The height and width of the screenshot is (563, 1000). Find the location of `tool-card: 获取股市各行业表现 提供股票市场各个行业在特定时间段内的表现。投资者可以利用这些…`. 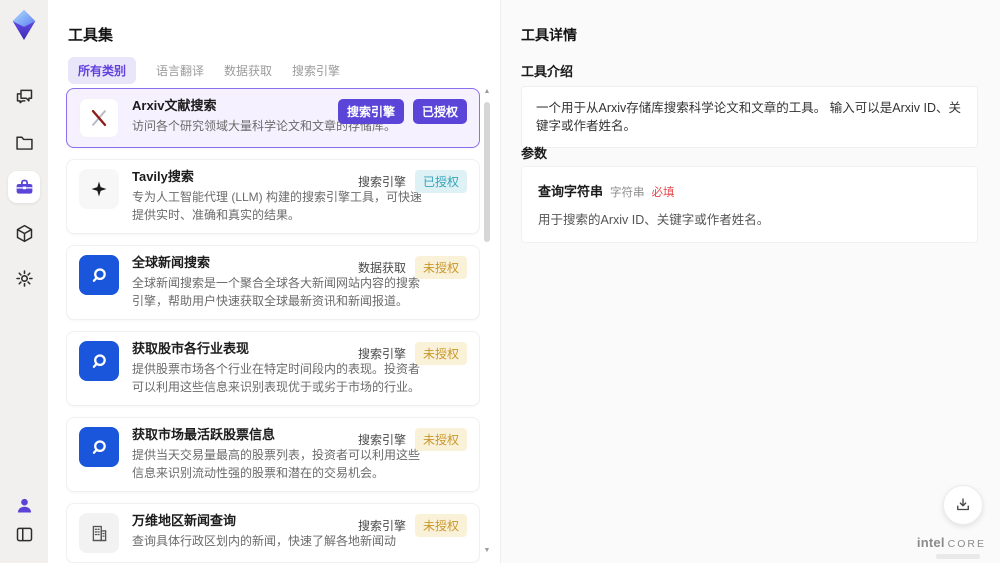

tool-card: 获取股市各行业表现 提供股票市场各个行业在特定时间段内的表现。投资者可以利用这些… is located at coordinates (273, 368).